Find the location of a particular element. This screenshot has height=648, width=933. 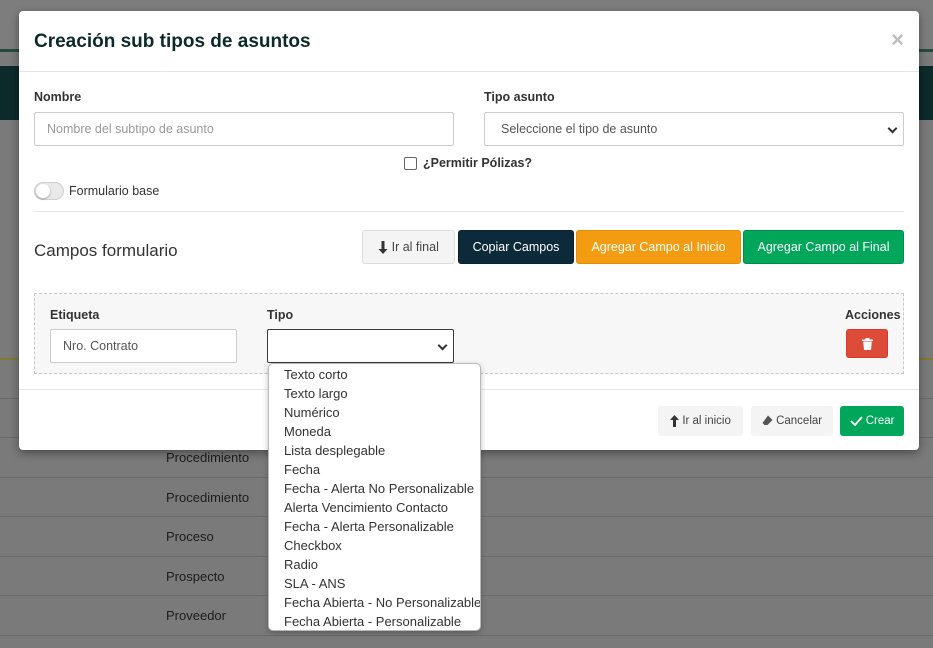

check-icon is located at coordinates (856, 421).